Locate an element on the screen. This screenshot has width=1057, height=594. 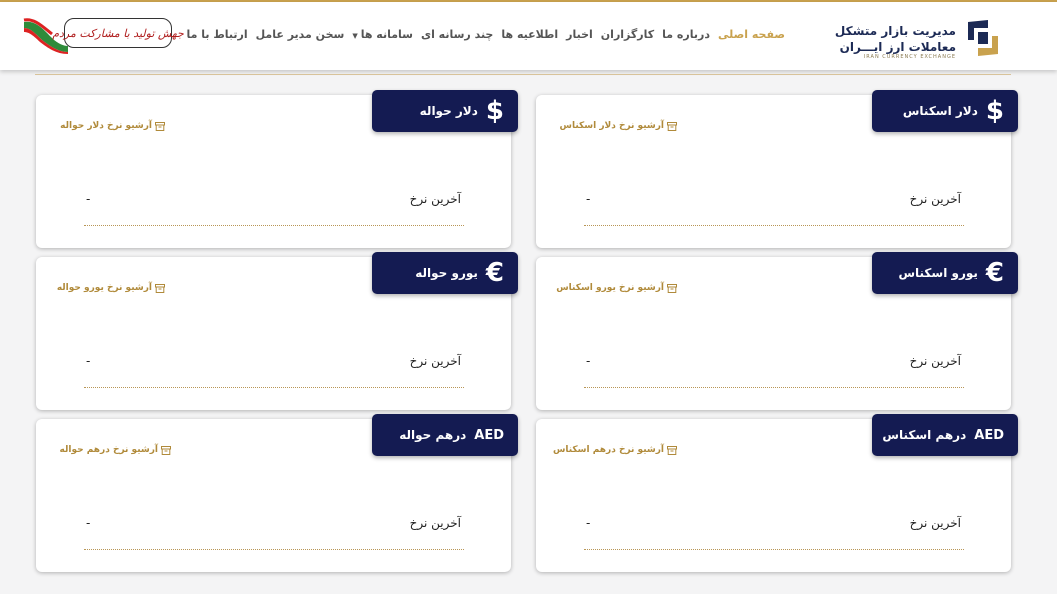
logo-subtitle: IRAN CURRENCY EXCHANGE is located at coordinates (909, 57).